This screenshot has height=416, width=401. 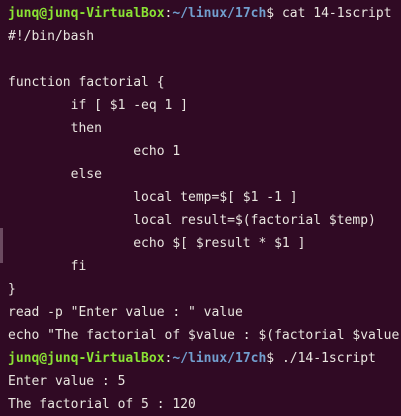 What do you see at coordinates (55, 128) in the screenshot?
I see `script-line: then` at bounding box center [55, 128].